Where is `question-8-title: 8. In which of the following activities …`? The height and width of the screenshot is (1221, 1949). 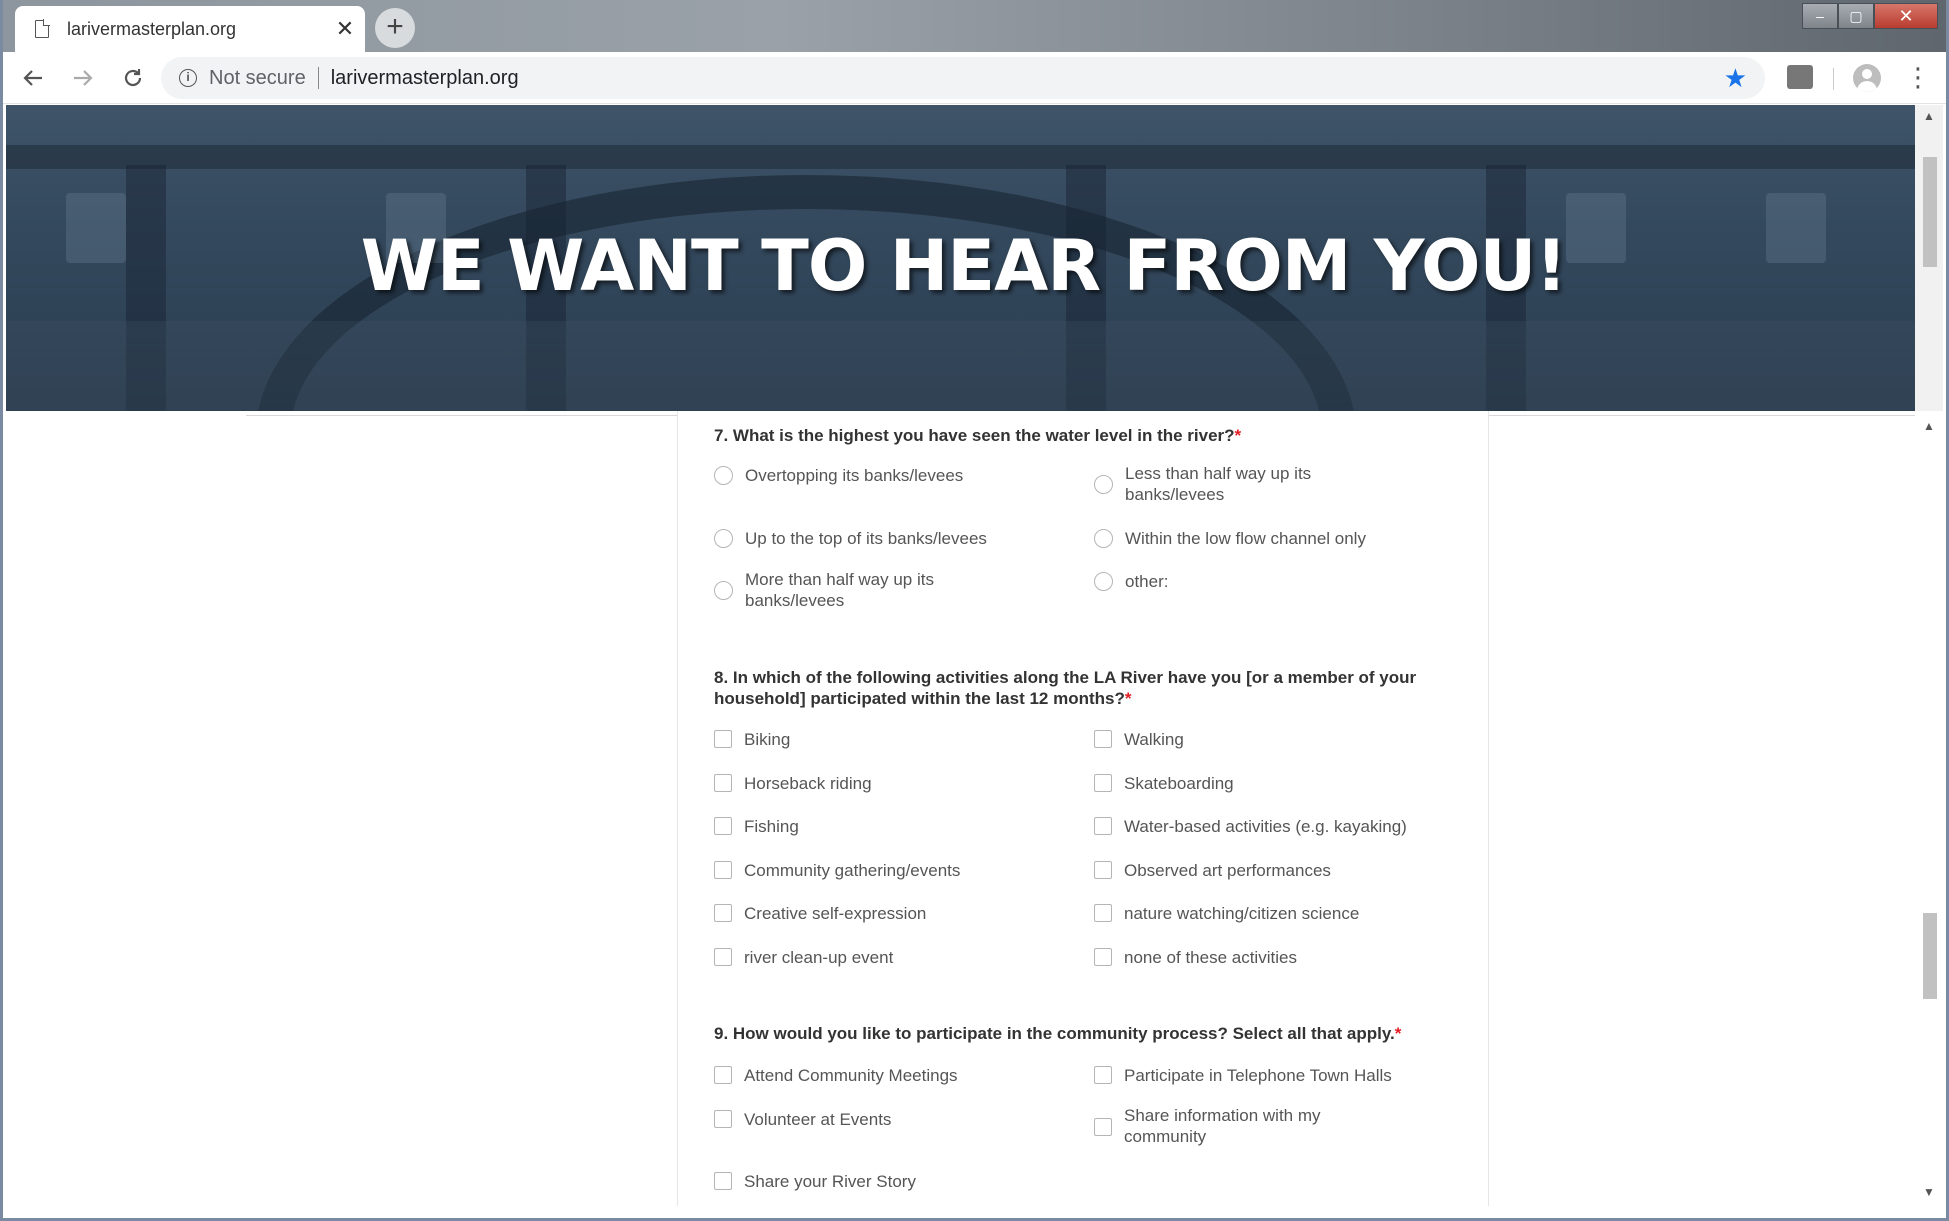 question-8-title: 8. In which of the following activities … is located at coordinates (1065, 688).